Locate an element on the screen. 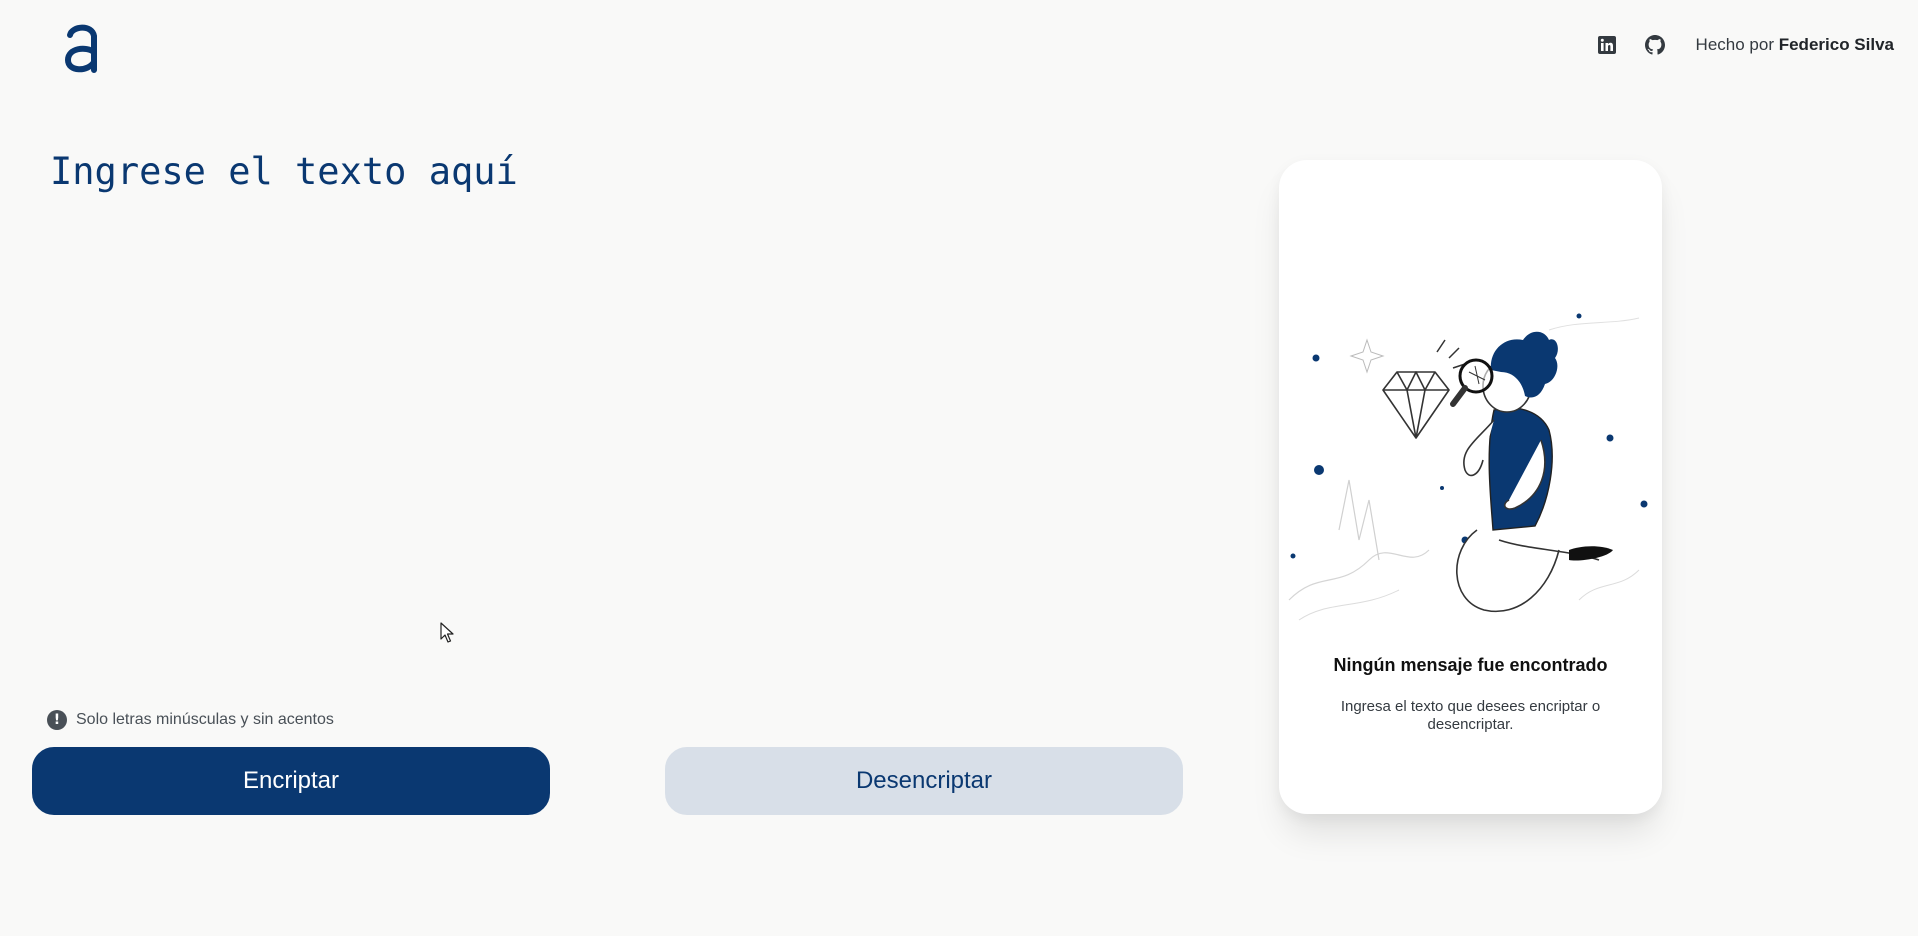  github-icon is located at coordinates (1655, 45).